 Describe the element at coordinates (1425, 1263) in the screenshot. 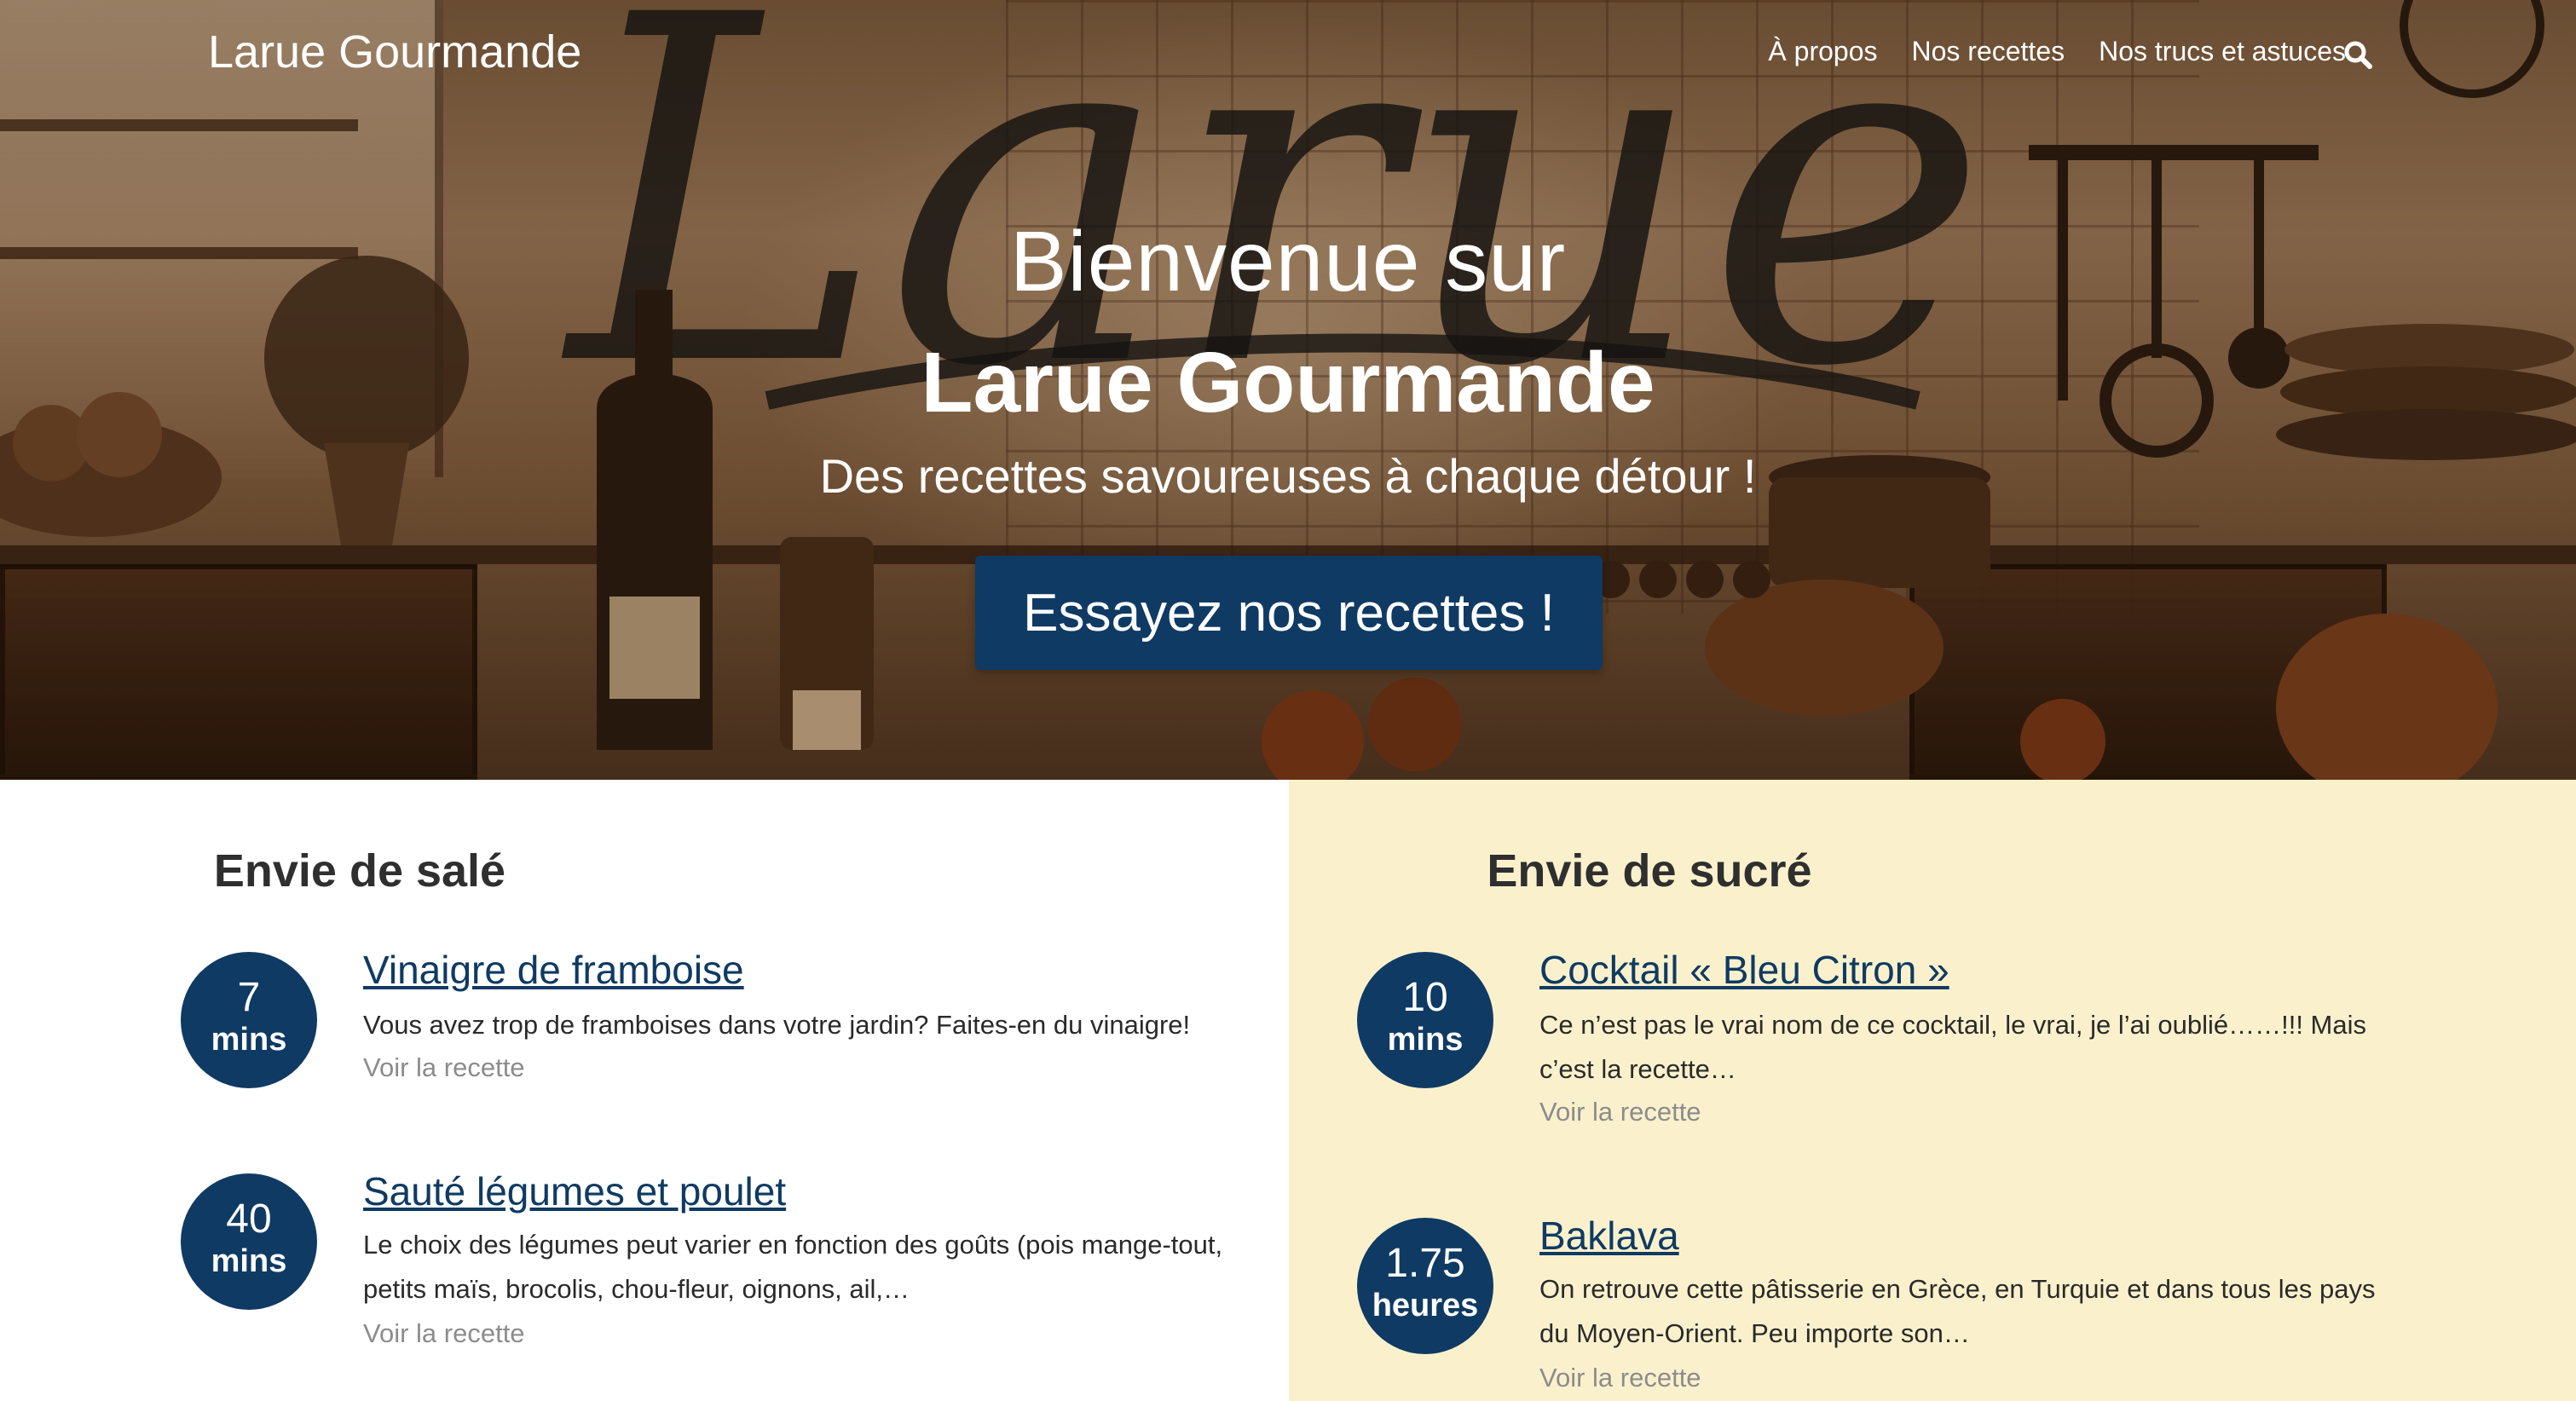

I see `time-value: 1.75` at that location.